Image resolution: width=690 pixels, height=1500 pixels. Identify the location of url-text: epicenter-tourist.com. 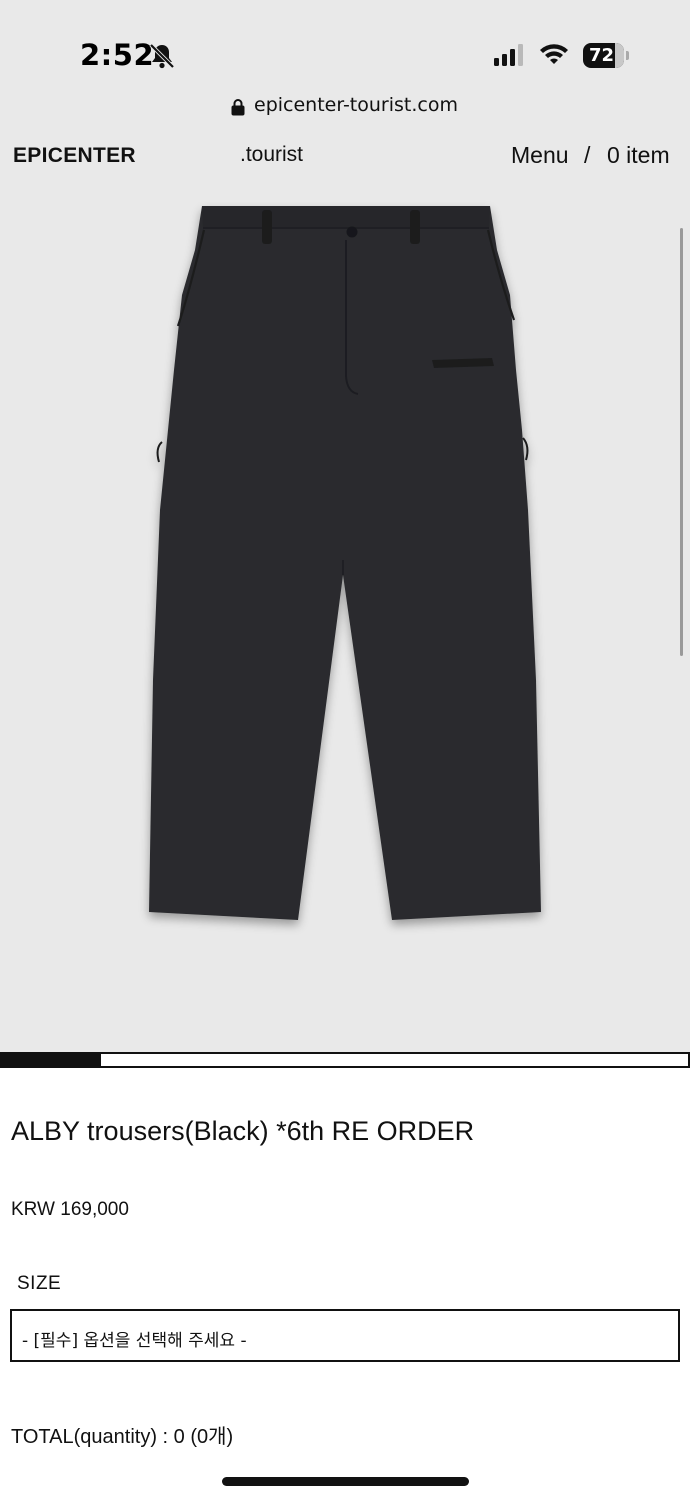
(356, 105).